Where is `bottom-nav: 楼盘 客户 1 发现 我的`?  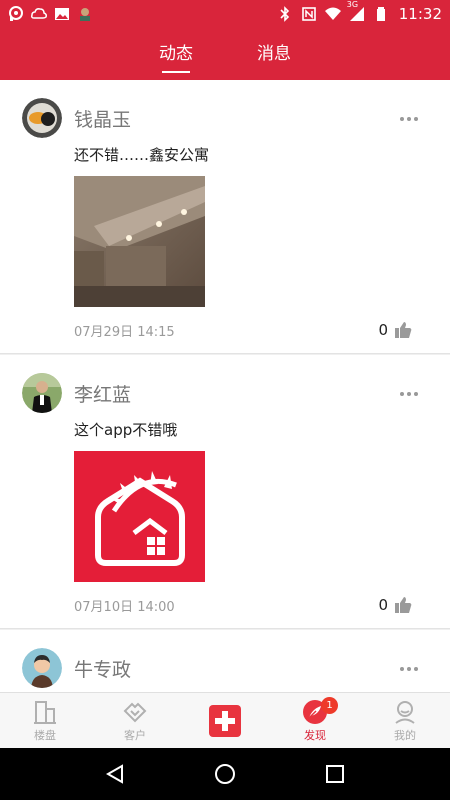 bottom-nav: 楼盘 客户 1 发现 我的 is located at coordinates (225, 720).